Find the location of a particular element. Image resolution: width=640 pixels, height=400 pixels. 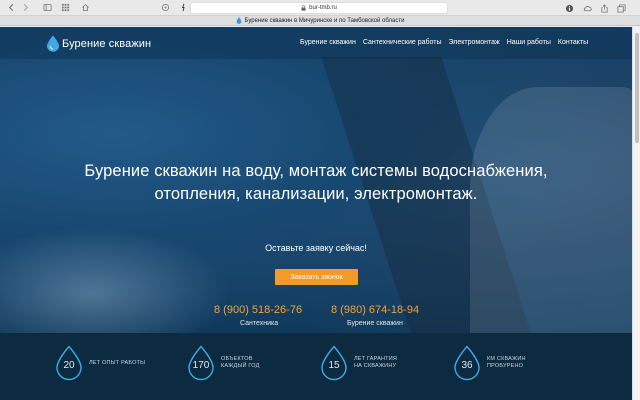

request-call-button: Заказать звонок is located at coordinates (316, 277).